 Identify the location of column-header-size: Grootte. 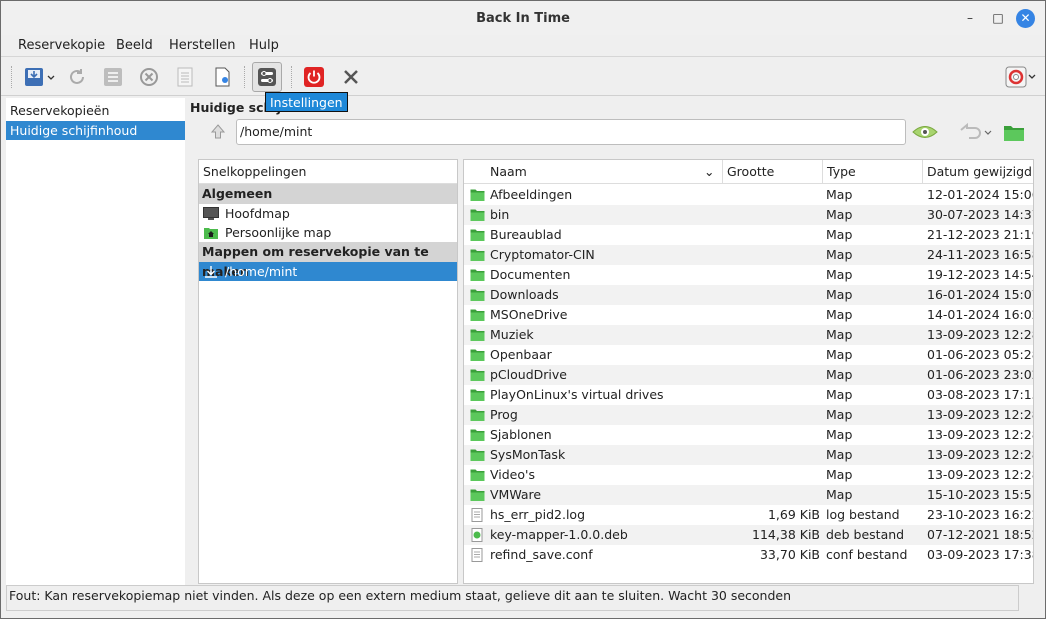
(773, 172).